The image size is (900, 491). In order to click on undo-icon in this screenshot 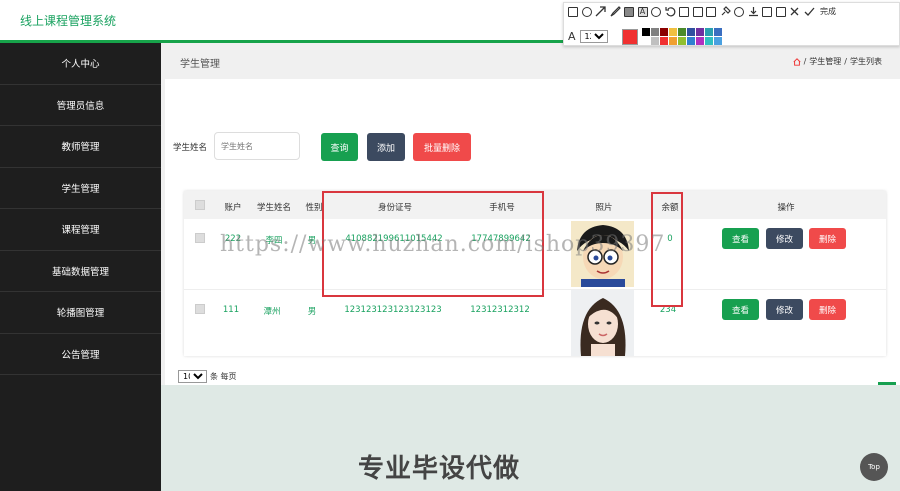, I will do `click(670, 11)`.